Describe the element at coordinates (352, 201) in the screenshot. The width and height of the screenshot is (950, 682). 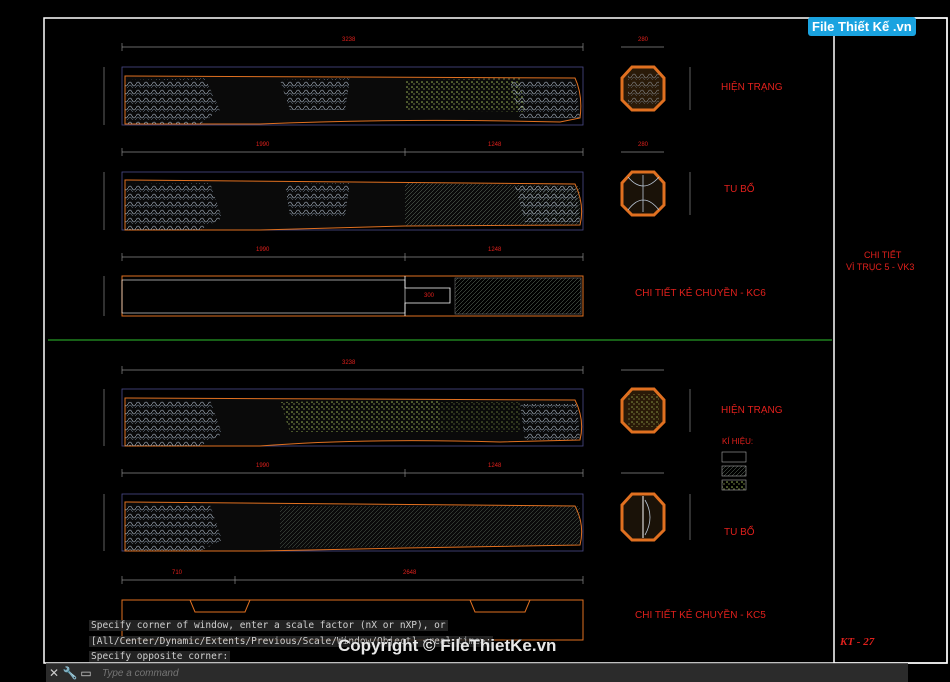
I see `beam-top-restored` at that location.